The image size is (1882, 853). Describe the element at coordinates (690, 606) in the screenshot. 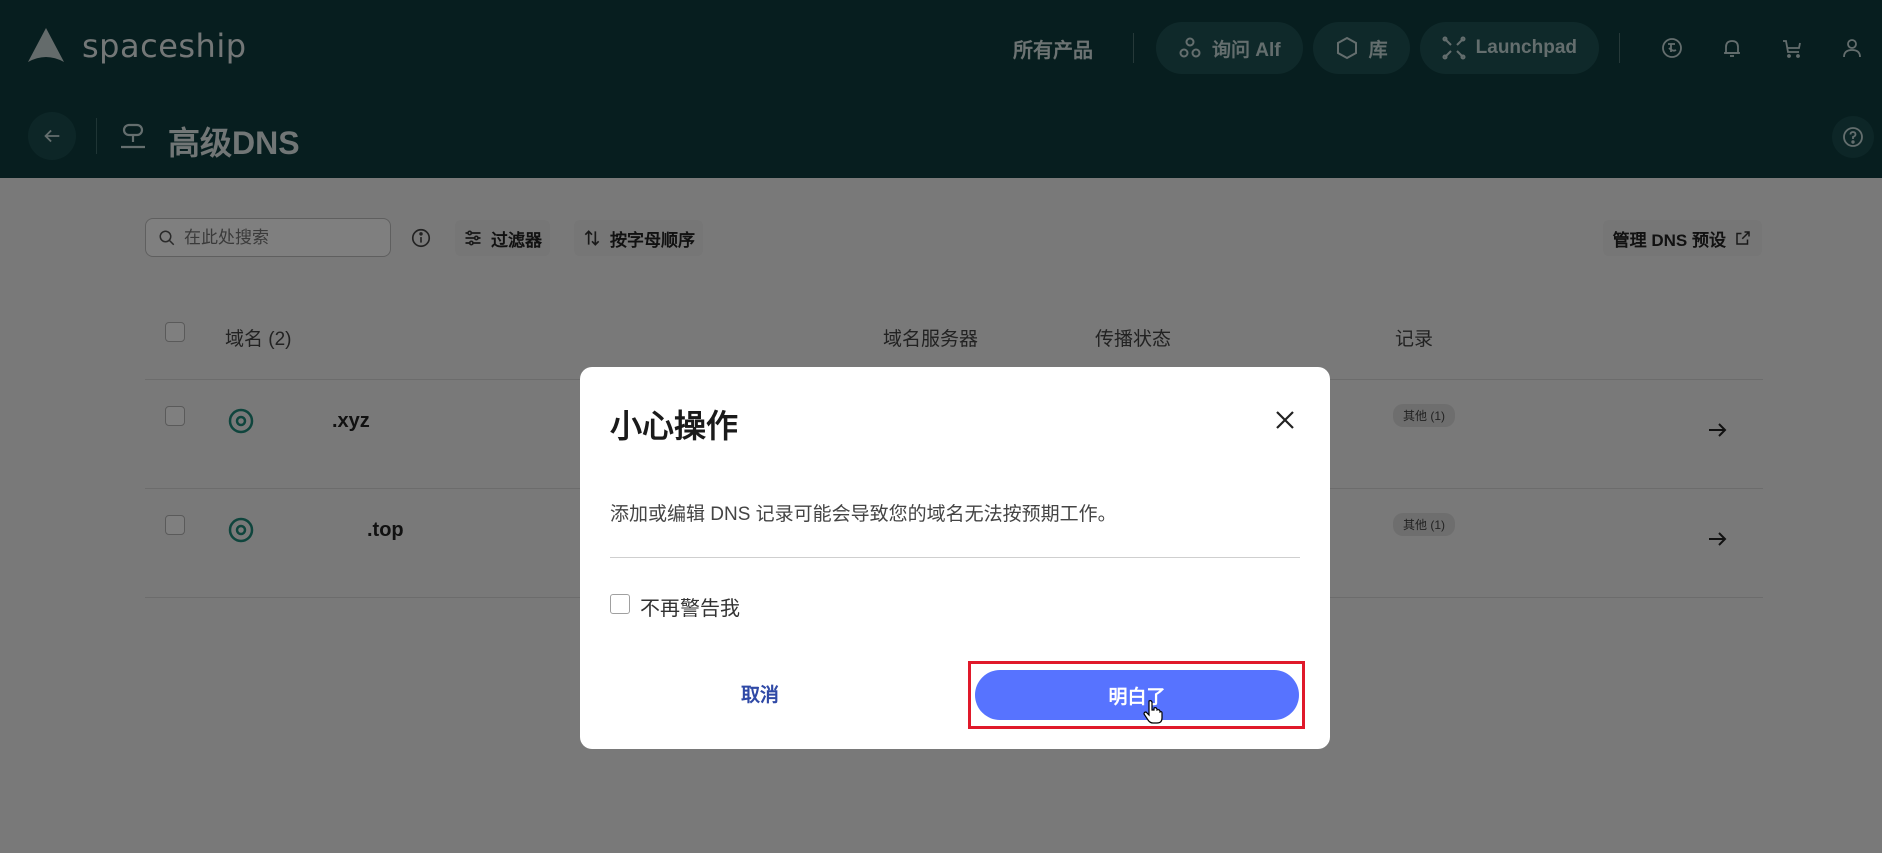

I see `dont-warn-label: 不再警告我` at that location.